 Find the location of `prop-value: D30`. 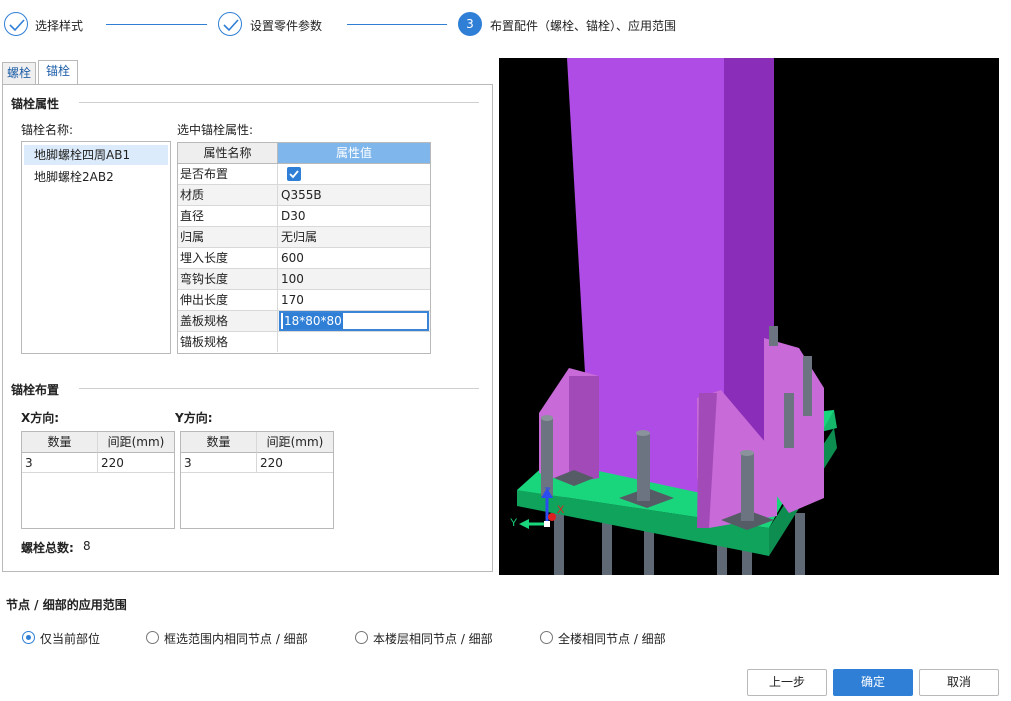

prop-value: D30 is located at coordinates (293, 216).